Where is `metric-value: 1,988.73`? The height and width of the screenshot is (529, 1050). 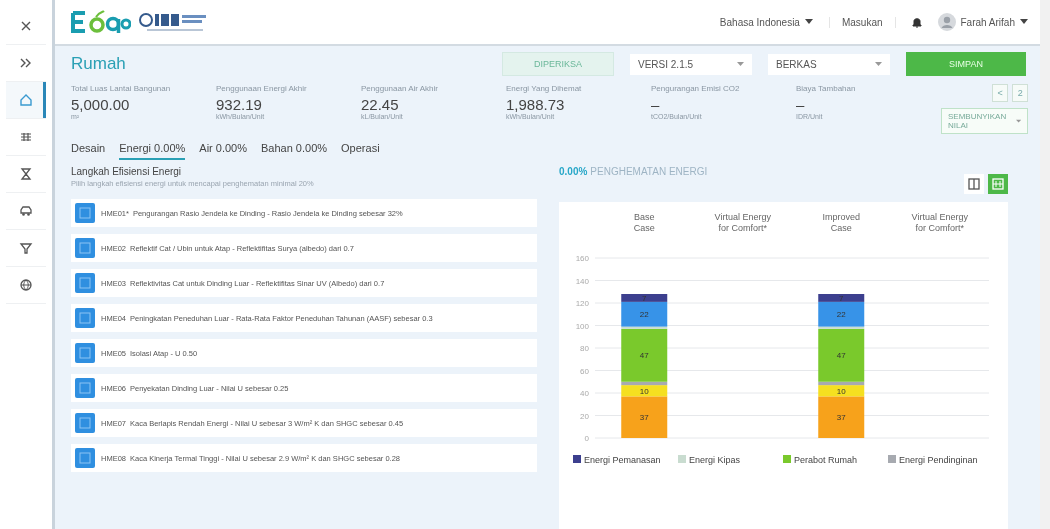 metric-value: 1,988.73 is located at coordinates (536, 104).